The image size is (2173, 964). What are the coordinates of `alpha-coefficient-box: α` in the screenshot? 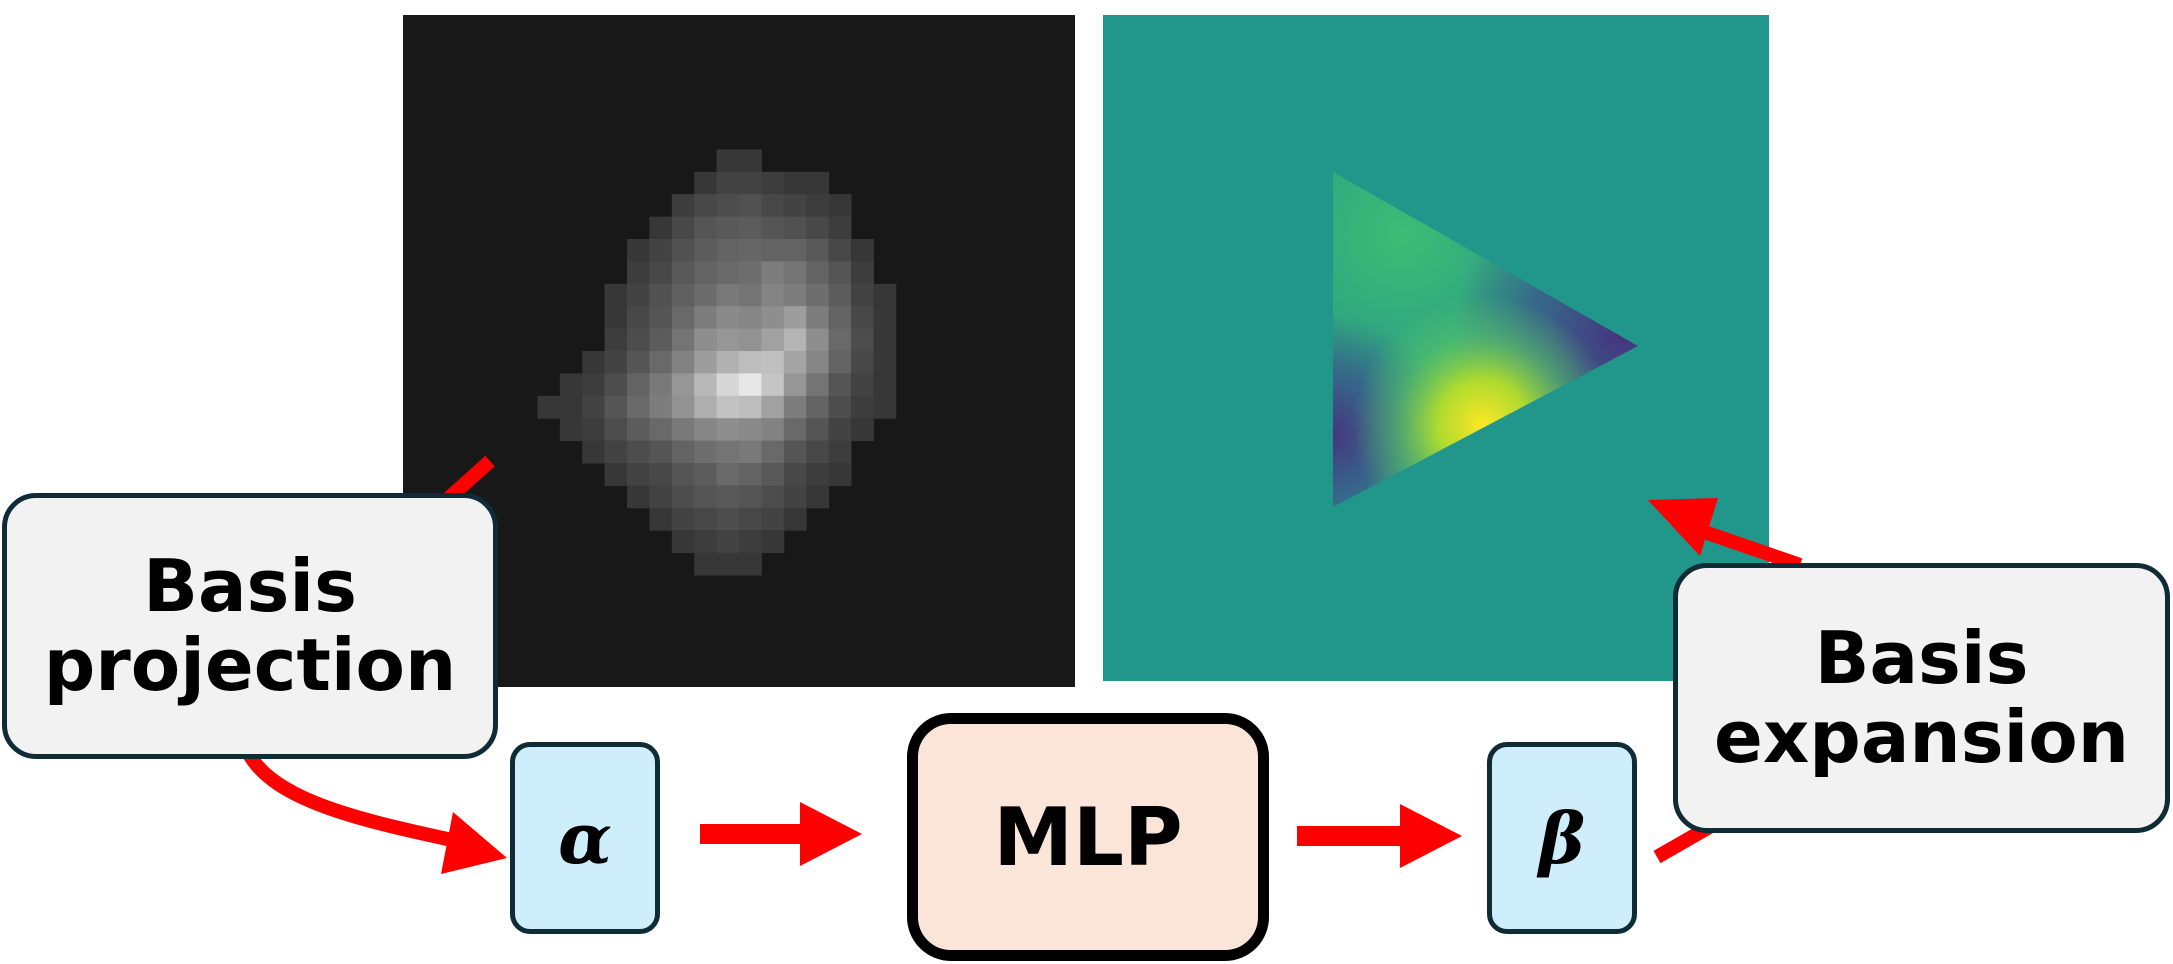 It's located at (585, 838).